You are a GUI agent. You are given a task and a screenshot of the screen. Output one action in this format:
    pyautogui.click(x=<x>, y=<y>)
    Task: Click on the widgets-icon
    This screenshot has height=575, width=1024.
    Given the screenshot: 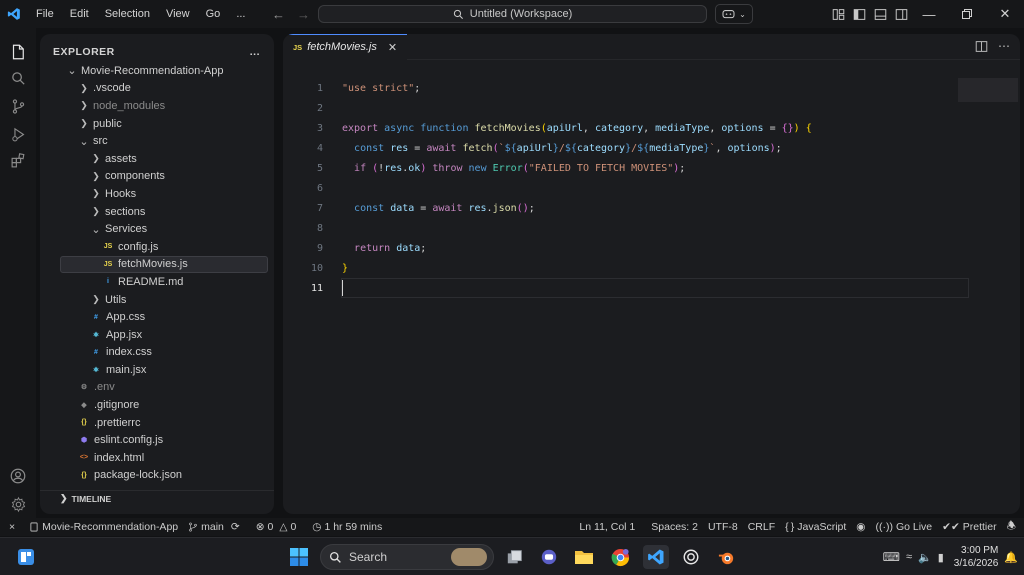 What is the action you would take?
    pyautogui.click(x=26, y=557)
    